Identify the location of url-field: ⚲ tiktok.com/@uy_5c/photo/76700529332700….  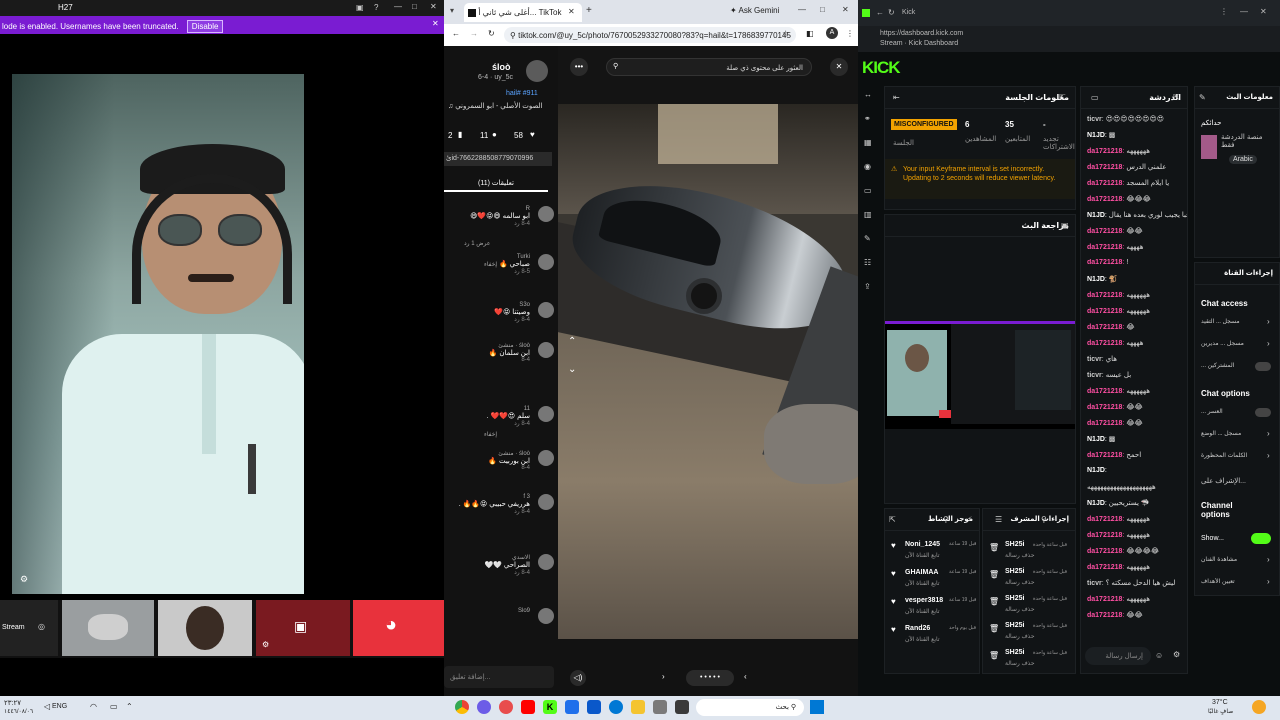
(650, 35).